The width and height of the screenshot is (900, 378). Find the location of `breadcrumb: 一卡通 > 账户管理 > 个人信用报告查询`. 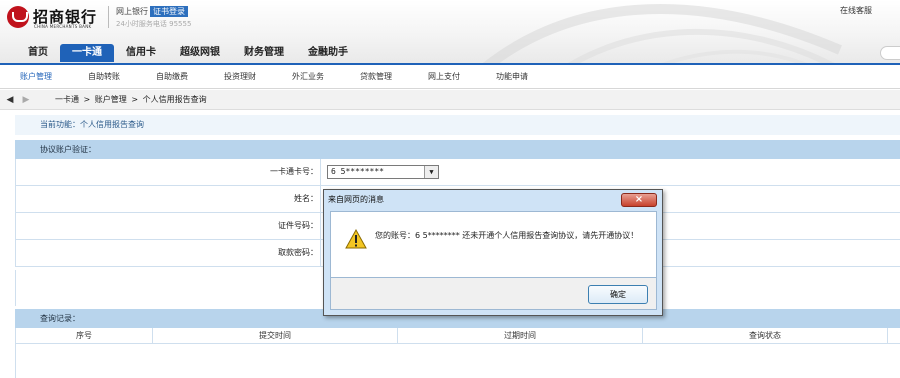

breadcrumb: 一卡通 > 账户管理 > 个人信用报告查询 is located at coordinates (131, 99).